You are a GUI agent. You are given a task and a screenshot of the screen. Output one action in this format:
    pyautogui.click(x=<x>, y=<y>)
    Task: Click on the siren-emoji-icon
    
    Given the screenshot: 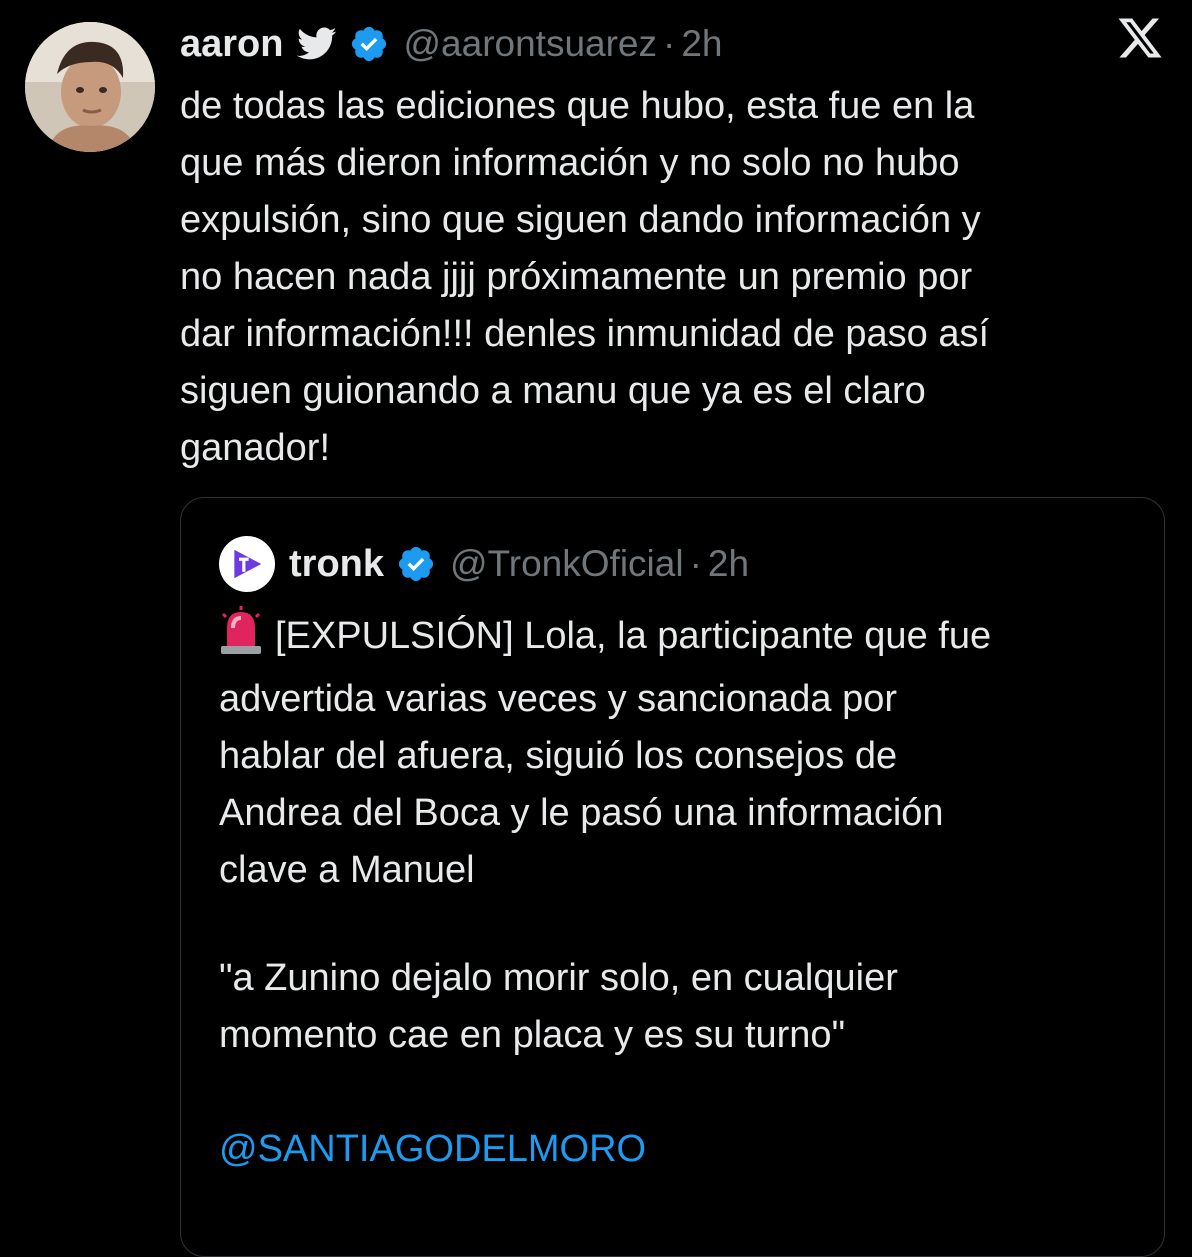 What is the action you would take?
    pyautogui.click(x=241, y=638)
    